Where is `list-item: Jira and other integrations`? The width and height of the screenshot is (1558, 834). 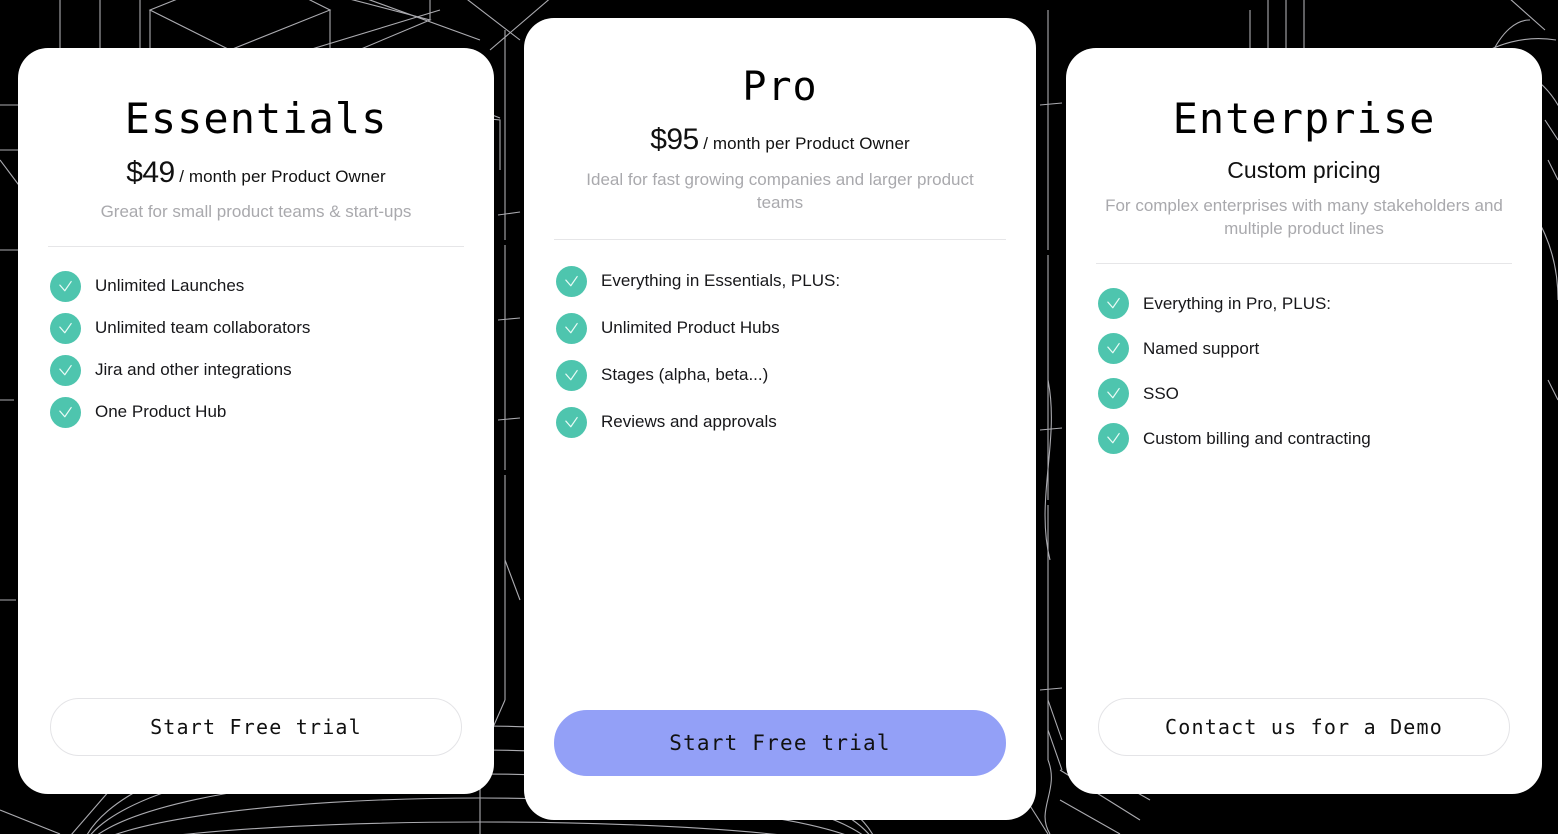 list-item: Jira and other integrations is located at coordinates (256, 370).